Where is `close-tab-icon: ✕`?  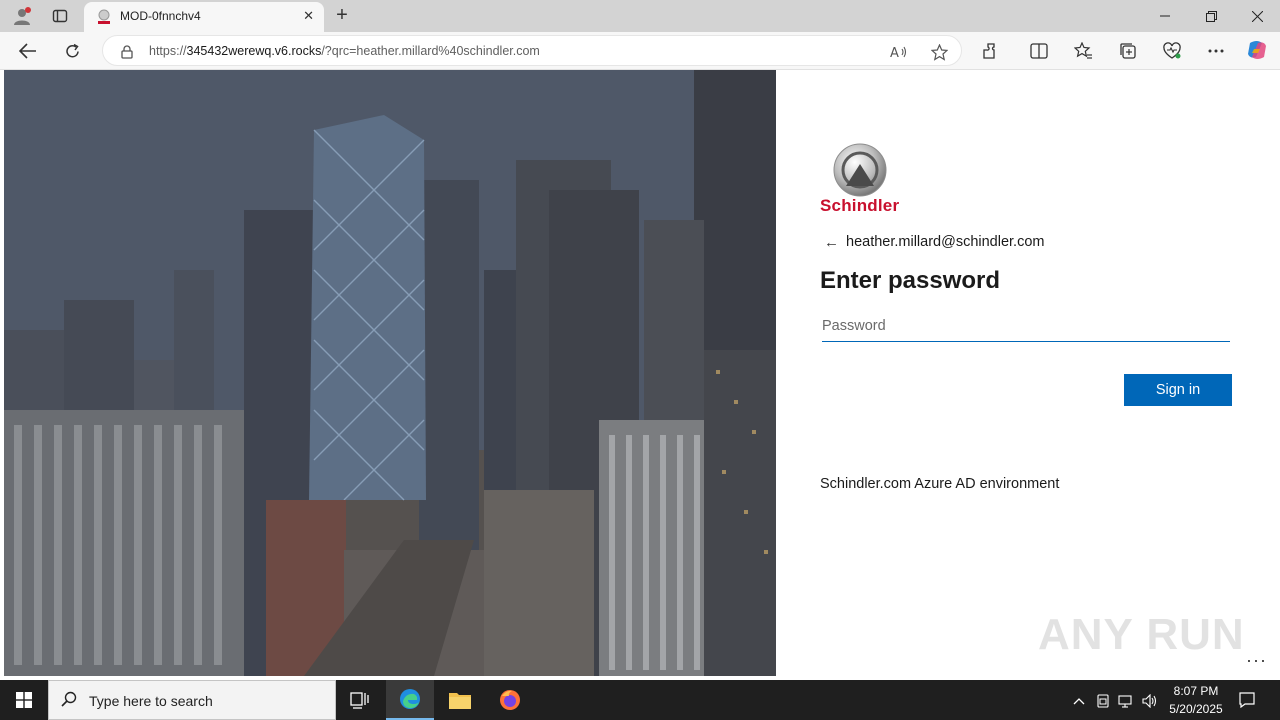
close-tab-icon: ✕ is located at coordinates (308, 16).